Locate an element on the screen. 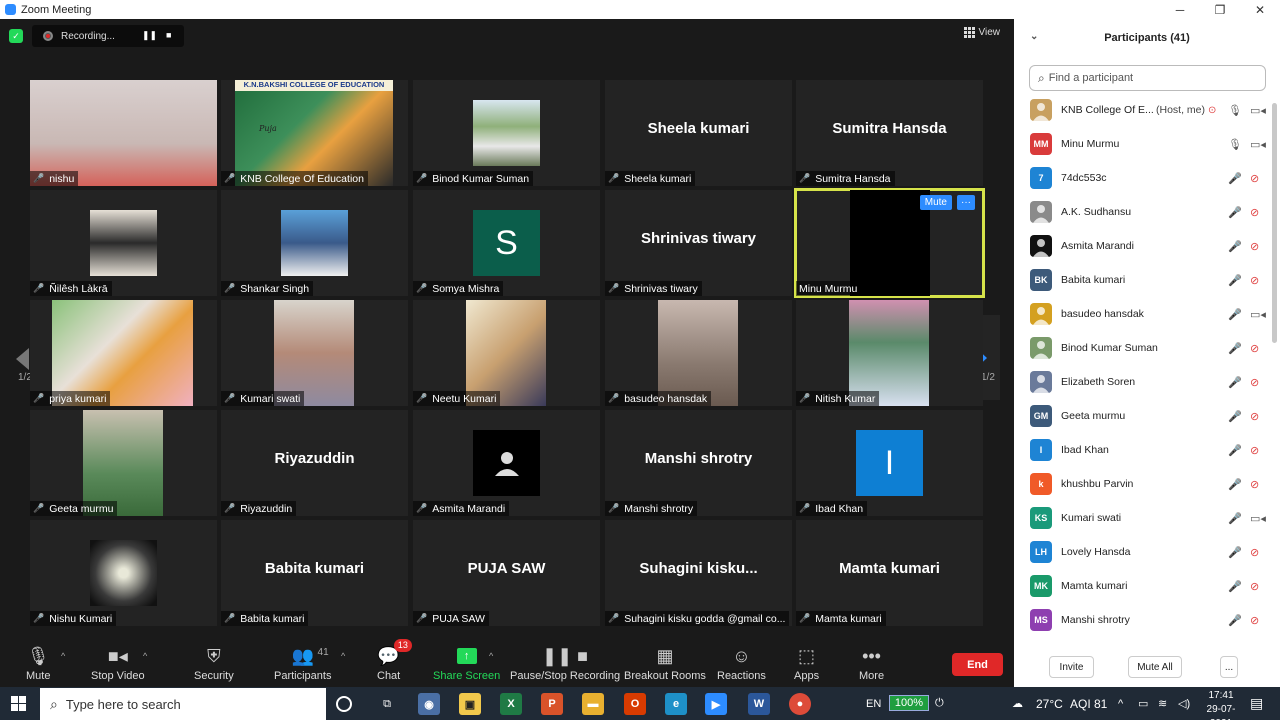  notifications-icon: ▤ is located at coordinates (1256, 703).